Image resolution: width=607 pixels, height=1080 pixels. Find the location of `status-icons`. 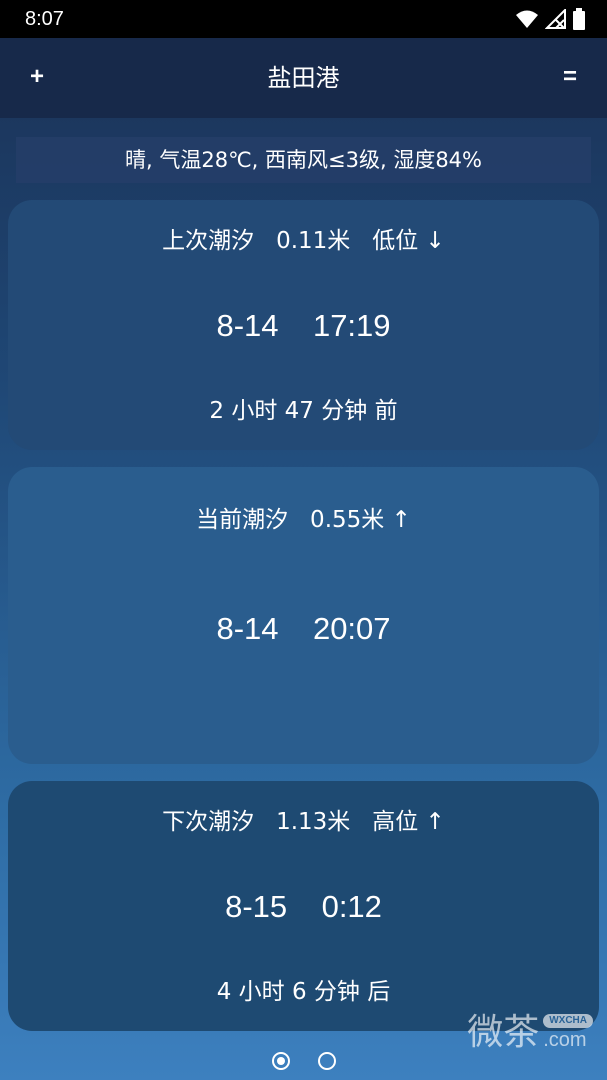

status-icons is located at coordinates (550, 19).